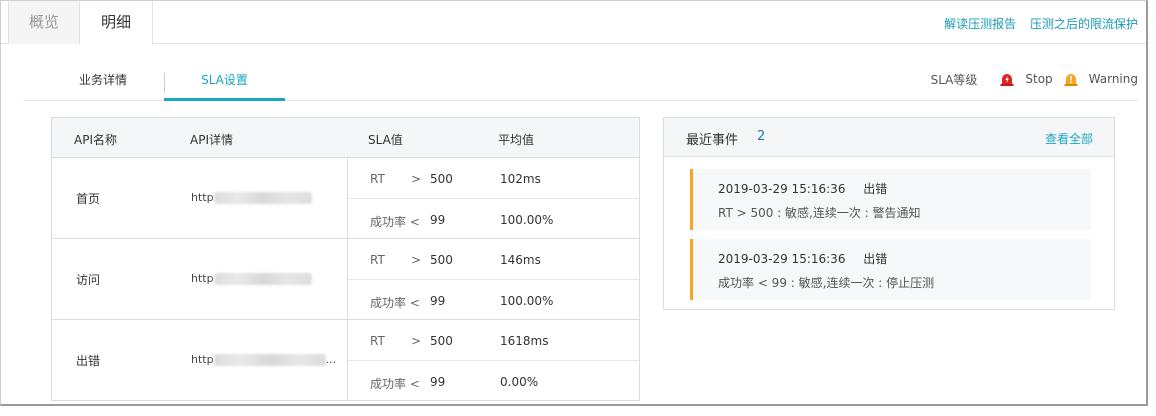 The height and width of the screenshot is (416, 1156). What do you see at coordinates (345, 198) in the screenshot?
I see `table-row: 首页 http RT > 500 102ms 成功率 < 99 100.00%` at bounding box center [345, 198].